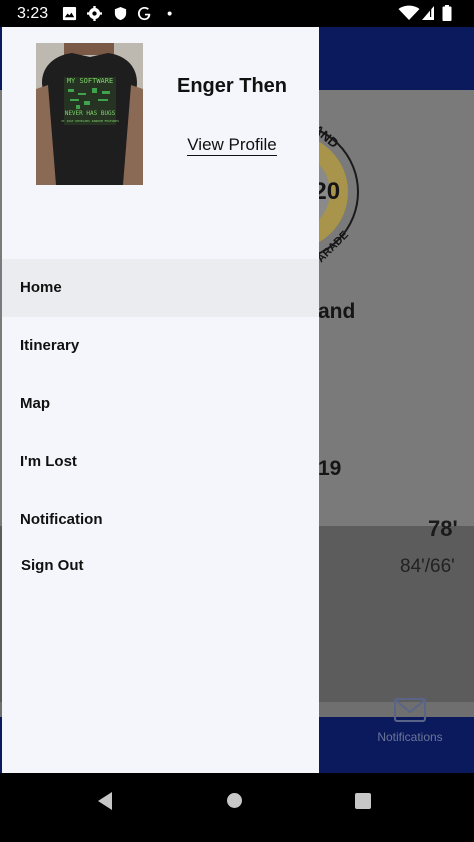 Image resolution: width=474 pixels, height=842 pixels. Describe the element at coordinates (105, 801) in the screenshot. I see `back-icon` at that location.